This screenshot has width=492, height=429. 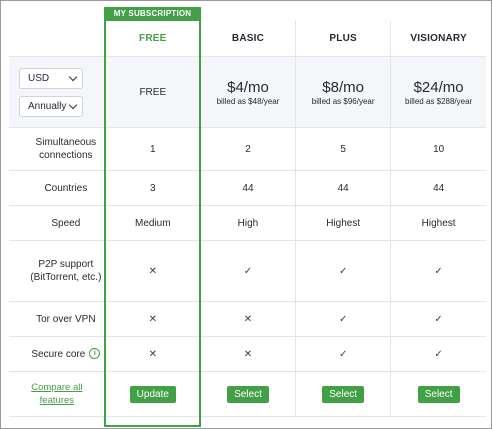 I want to click on action-plus: Select, so click(x=343, y=394).